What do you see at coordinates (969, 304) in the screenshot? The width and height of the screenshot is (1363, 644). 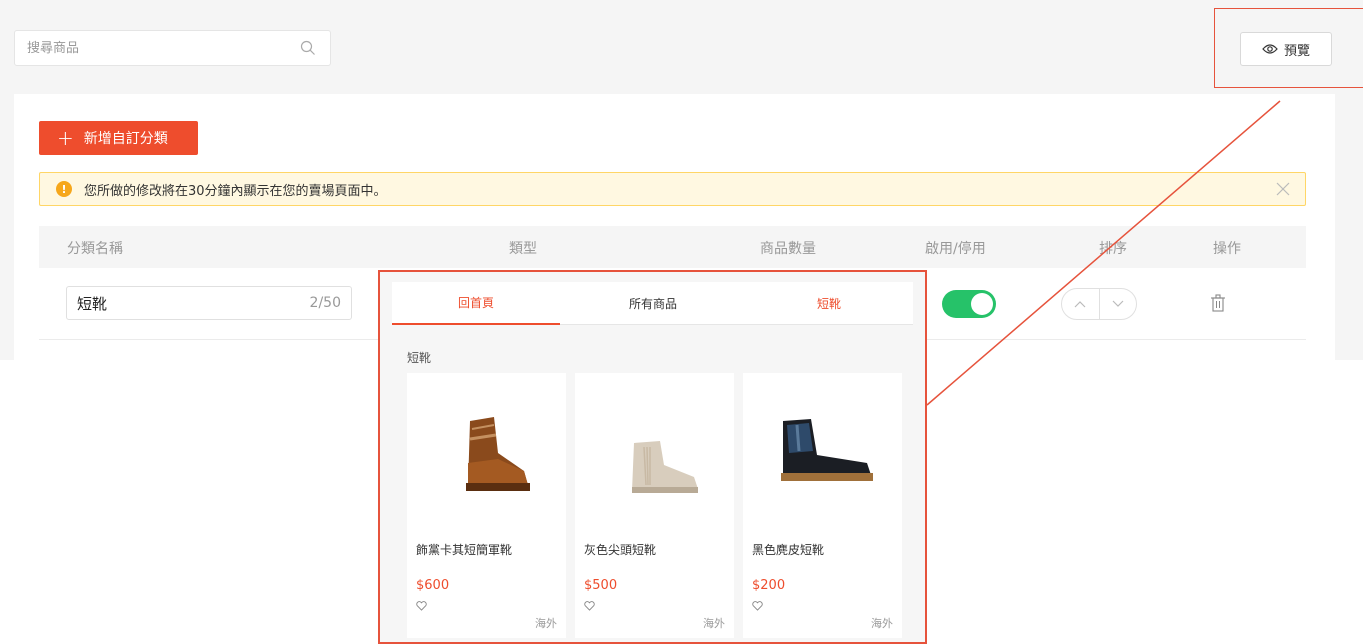 I see `enable-toggle` at bounding box center [969, 304].